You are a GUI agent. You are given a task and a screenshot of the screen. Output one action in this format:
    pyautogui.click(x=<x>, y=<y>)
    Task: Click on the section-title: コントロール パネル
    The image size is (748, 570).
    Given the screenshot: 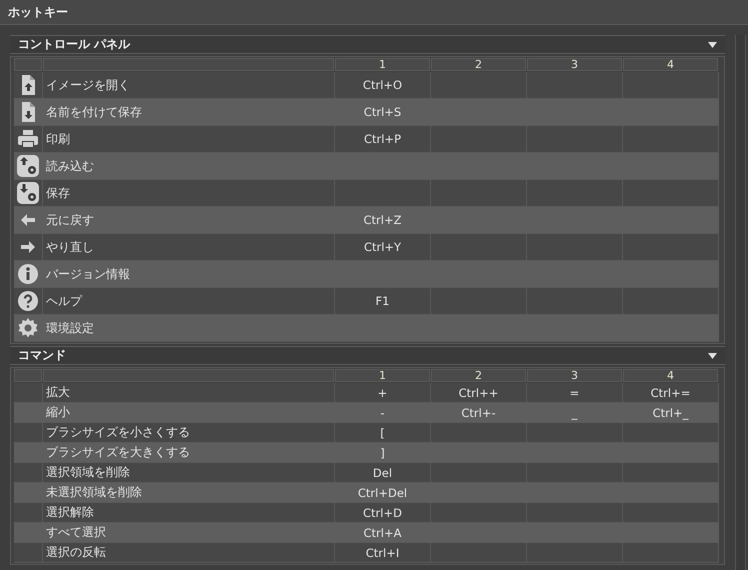 What is the action you would take?
    pyautogui.click(x=74, y=44)
    